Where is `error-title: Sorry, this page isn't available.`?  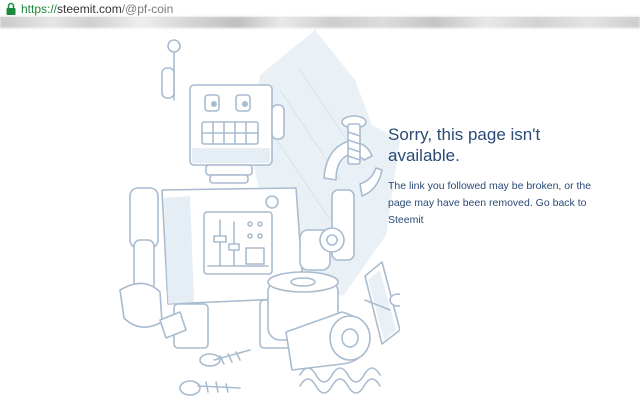
error-title: Sorry, this page isn't available. is located at coordinates (464, 145).